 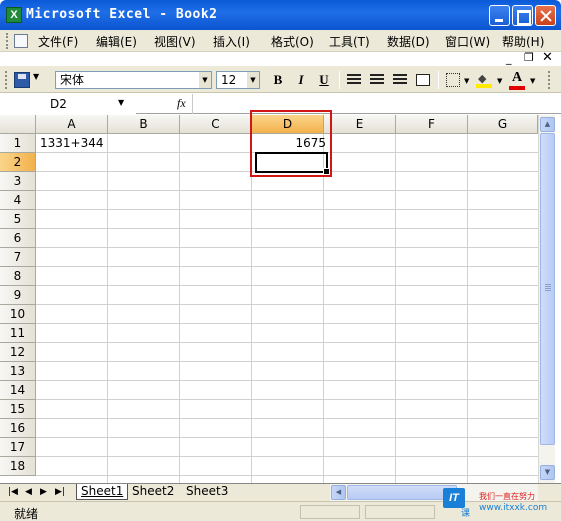 I want to click on vertical-scrollbar: ▲ ▼, so click(x=546, y=299).